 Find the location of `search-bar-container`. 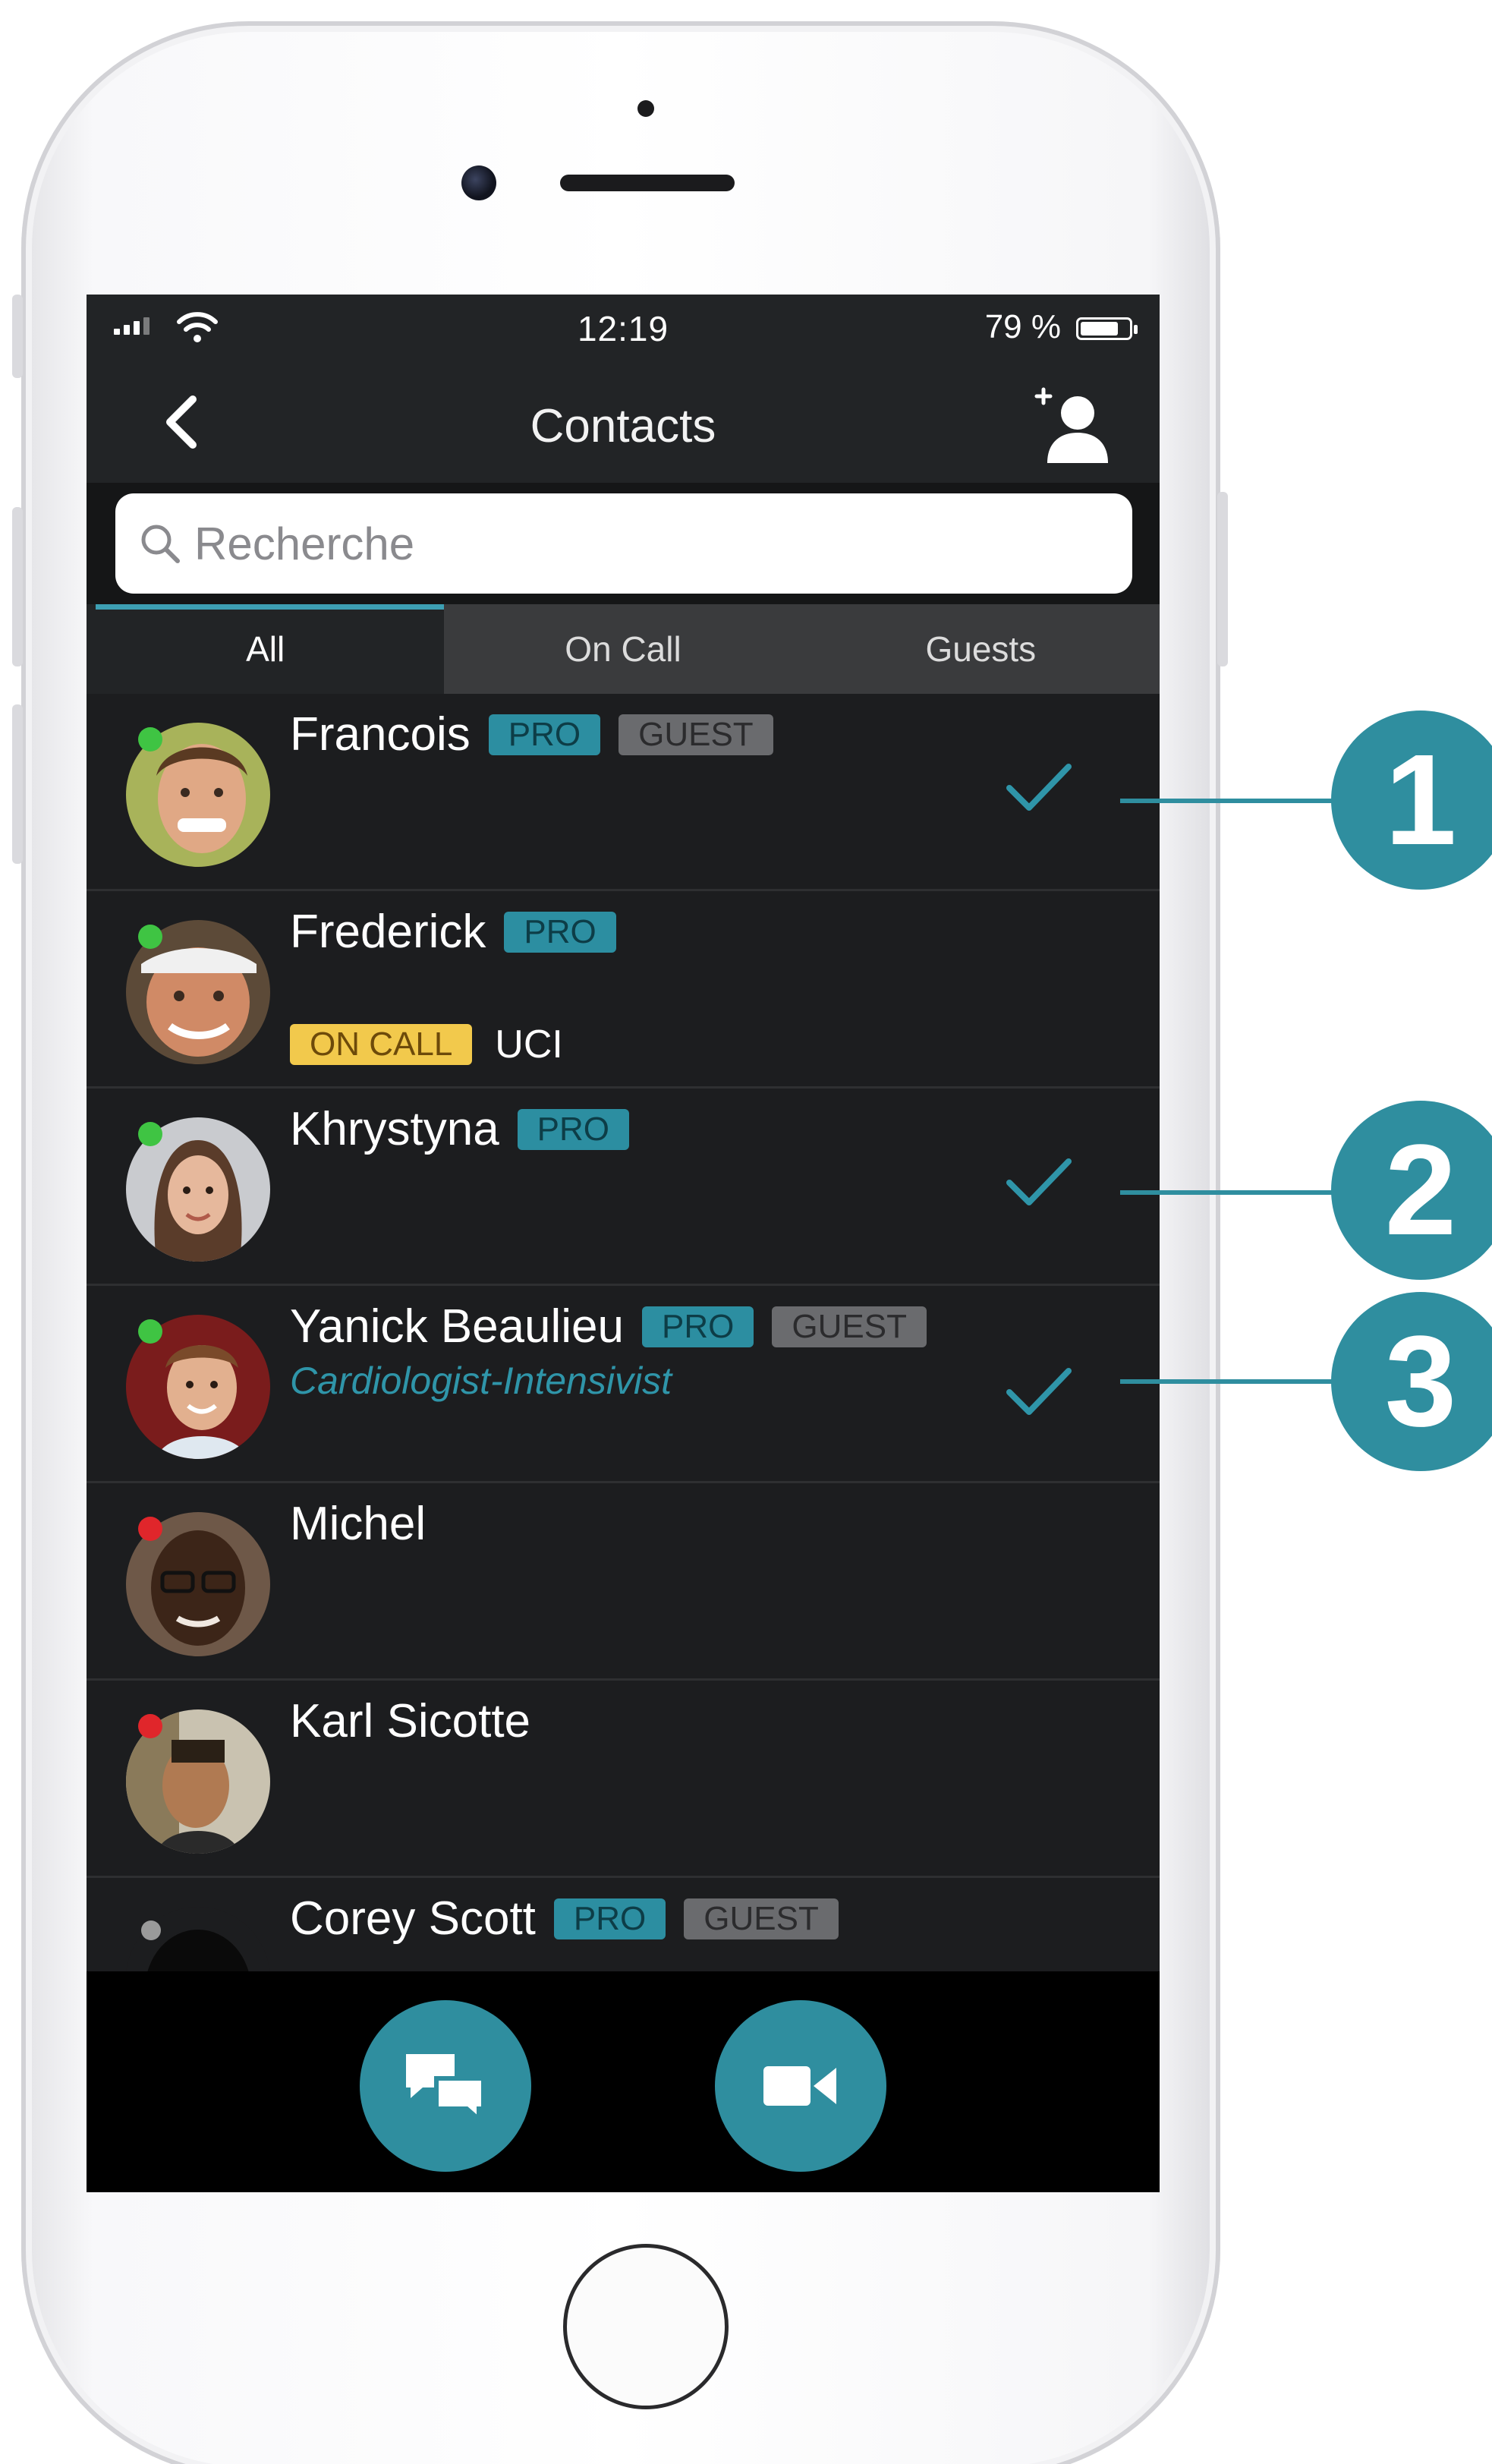

search-bar-container is located at coordinates (623, 543).